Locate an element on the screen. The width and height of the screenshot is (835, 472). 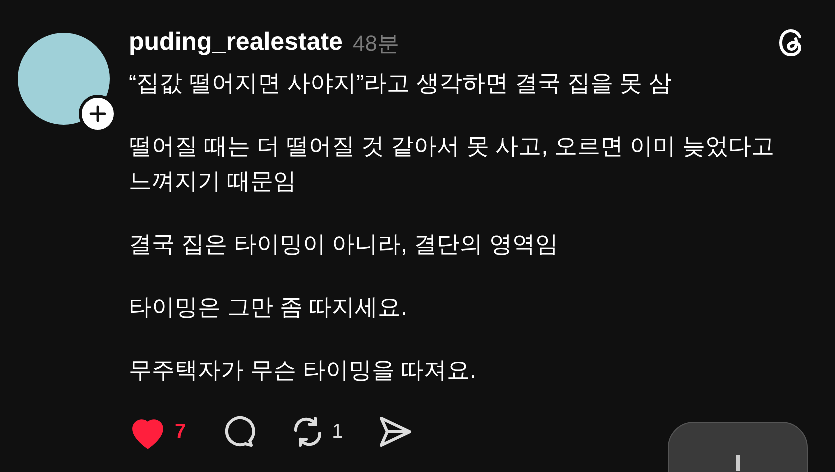
post-text: 결국 집은 타이밍이 아니라, 결단의 영역임 is located at coordinates (344, 244).